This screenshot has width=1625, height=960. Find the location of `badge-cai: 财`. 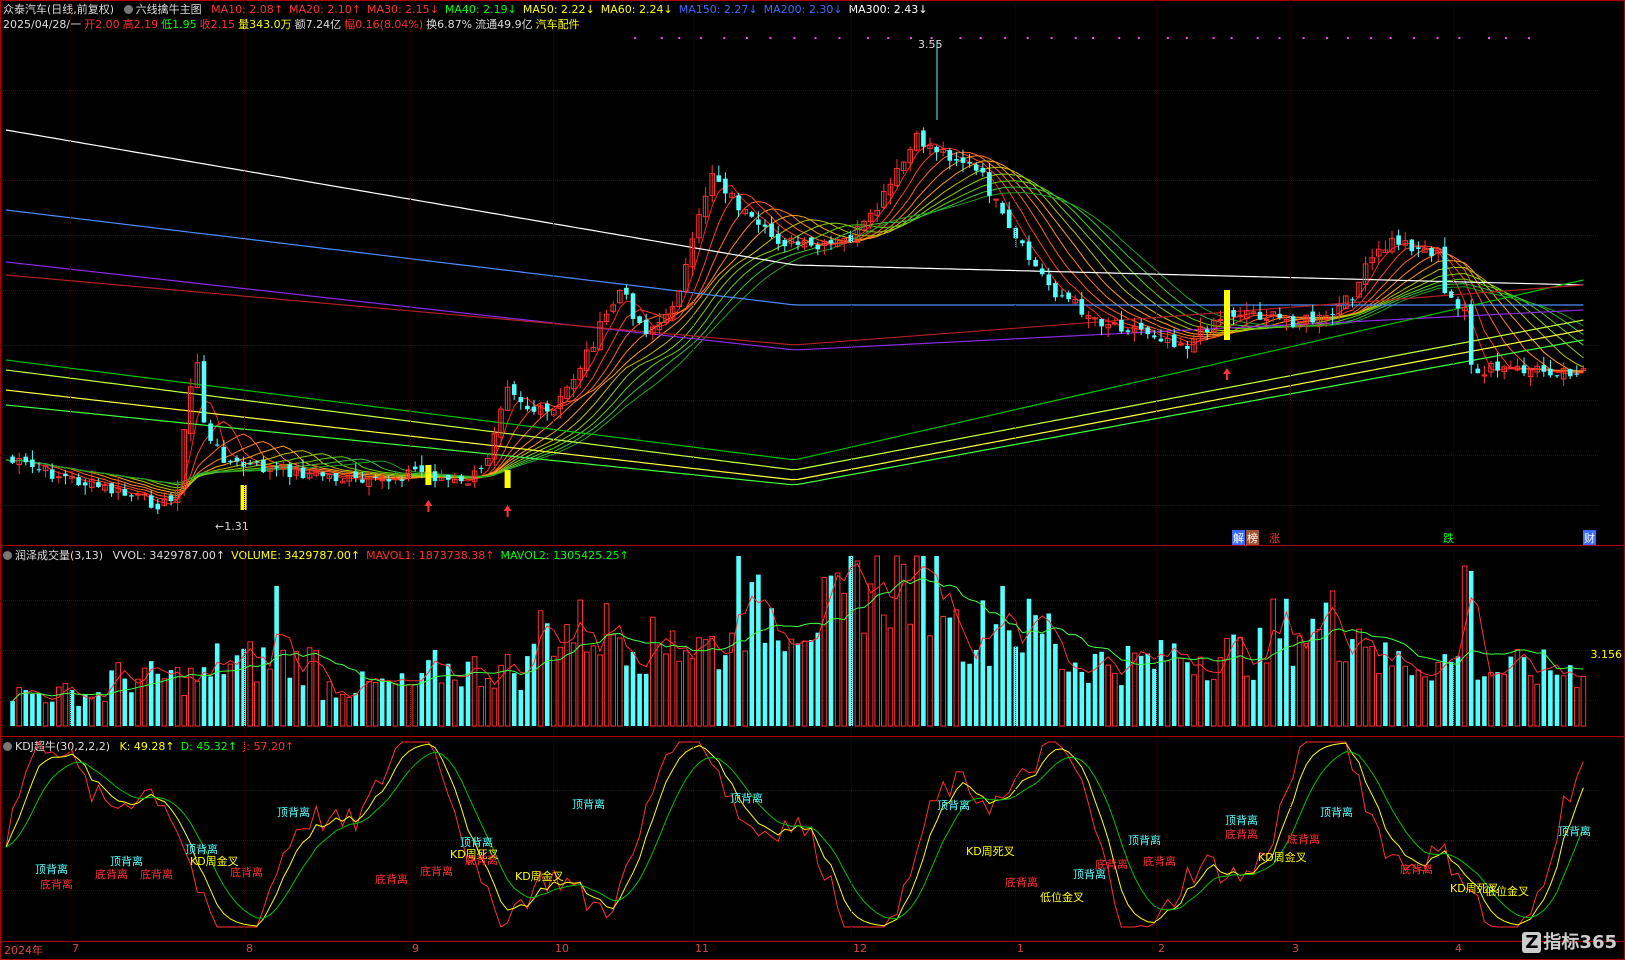

badge-cai: 财 is located at coordinates (1589, 538).